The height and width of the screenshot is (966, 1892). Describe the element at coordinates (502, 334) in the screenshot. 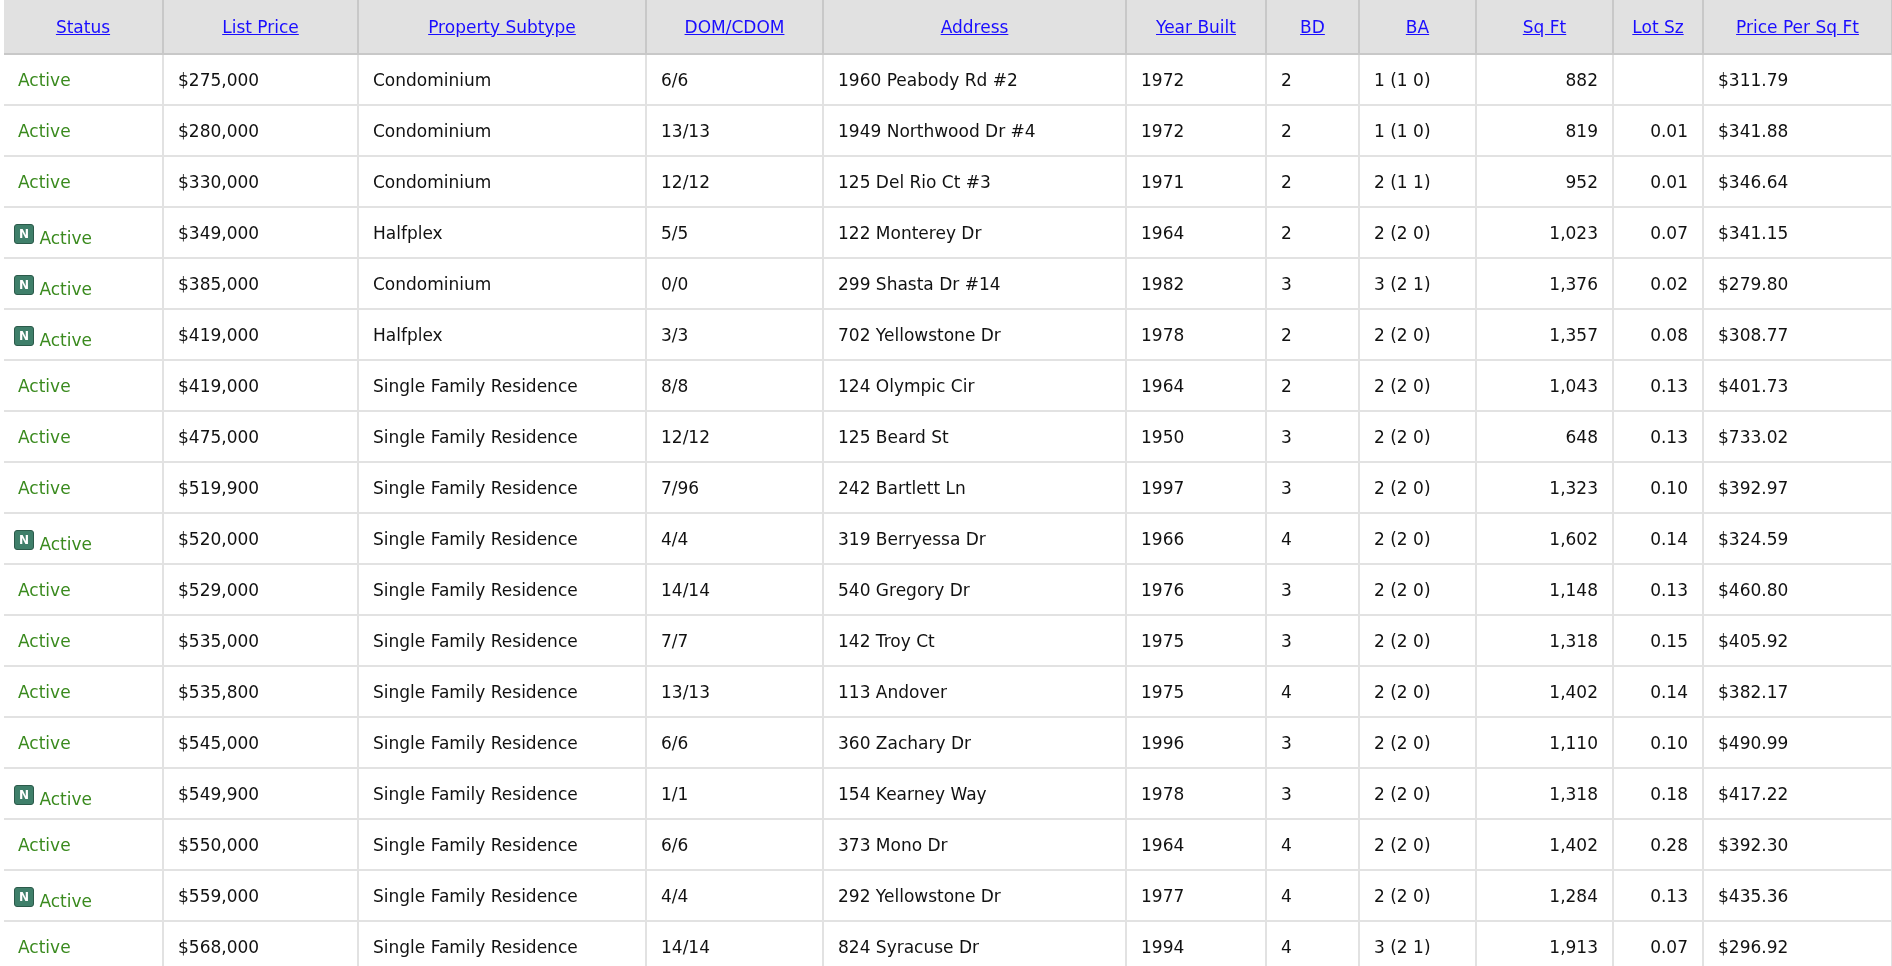

I see `table-cell: Halfplex` at that location.